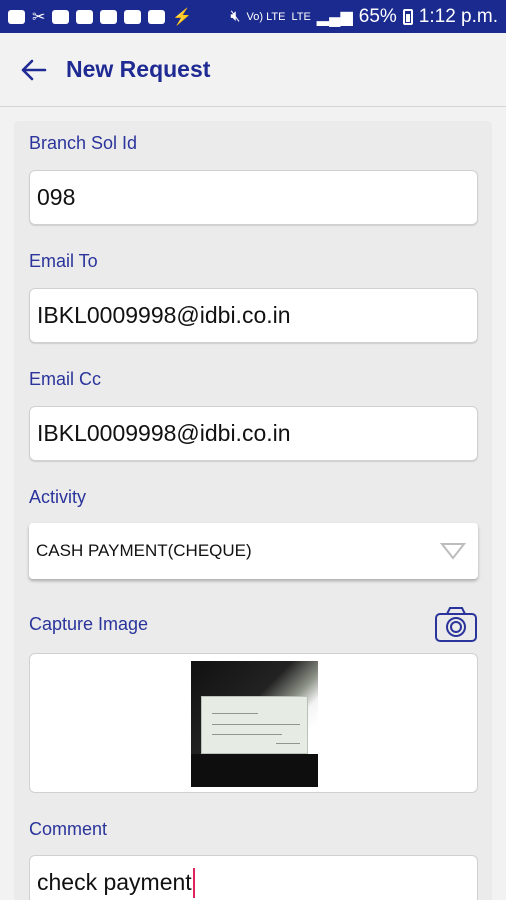  What do you see at coordinates (63, 261) in the screenshot?
I see `email-to-label: Email To` at bounding box center [63, 261].